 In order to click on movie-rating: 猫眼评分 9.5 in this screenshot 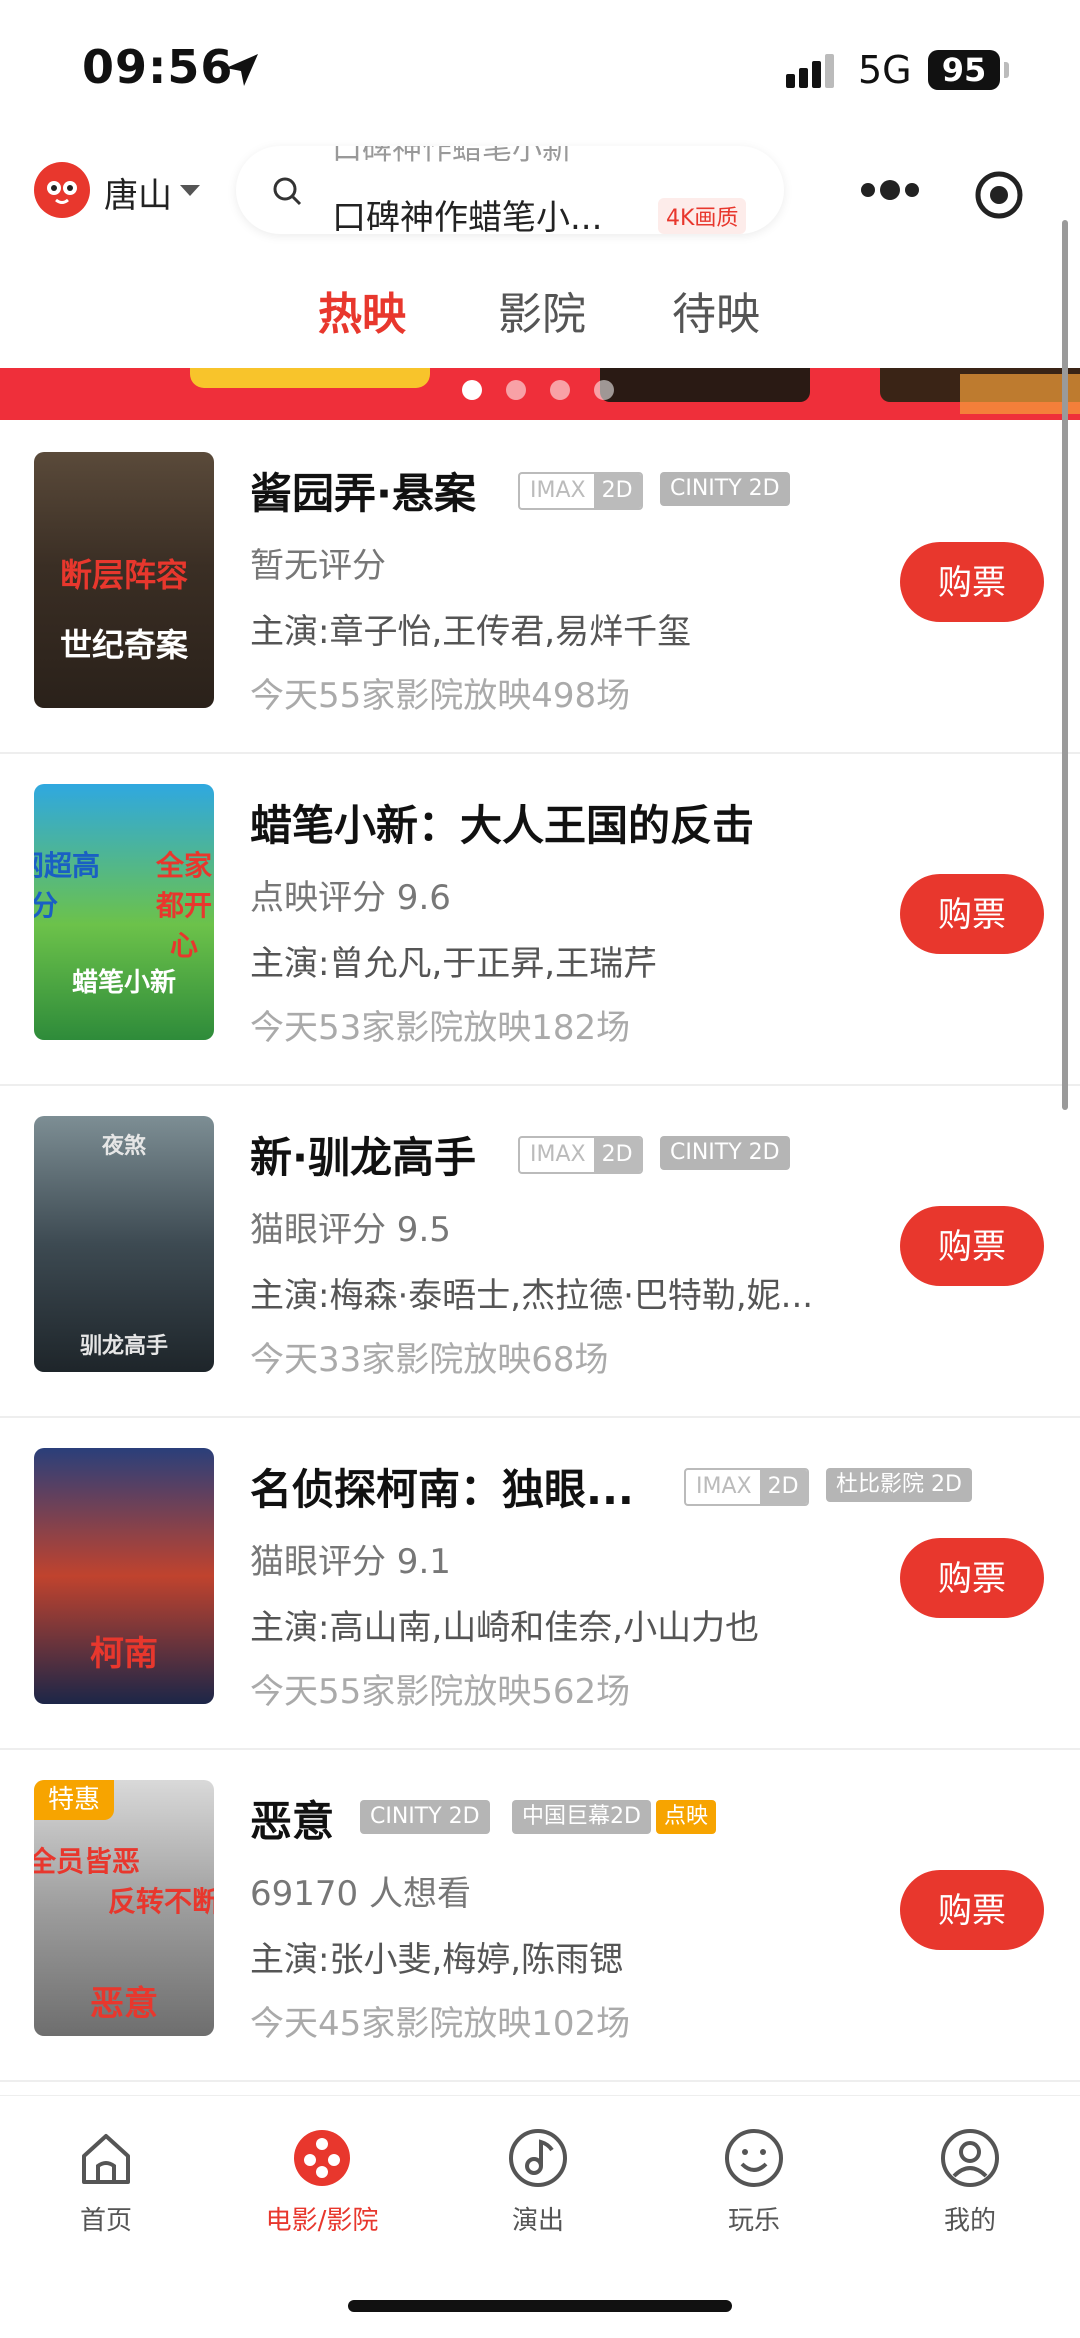, I will do `click(350, 1230)`.